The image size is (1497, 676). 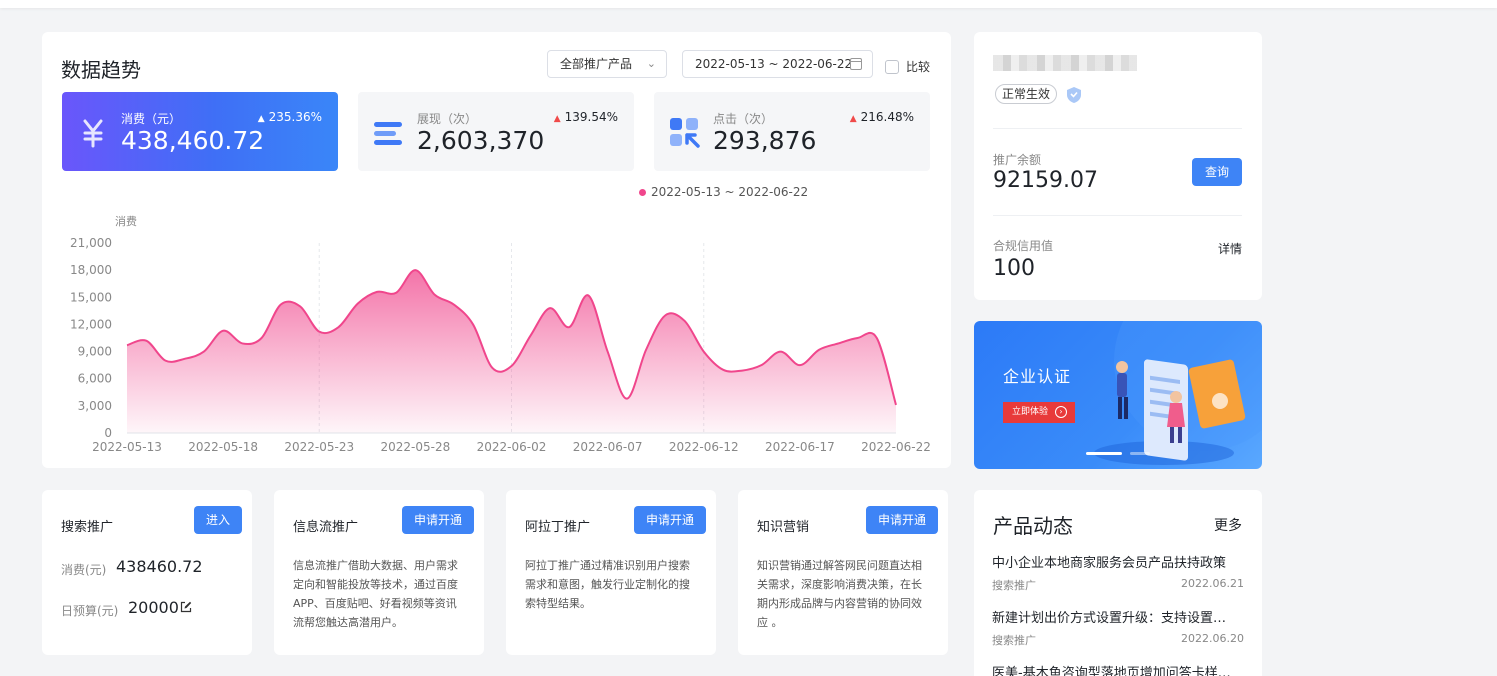 I want to click on enterprise-cert-banner: 企业认证 立即体验 ›, so click(x=1118, y=395).